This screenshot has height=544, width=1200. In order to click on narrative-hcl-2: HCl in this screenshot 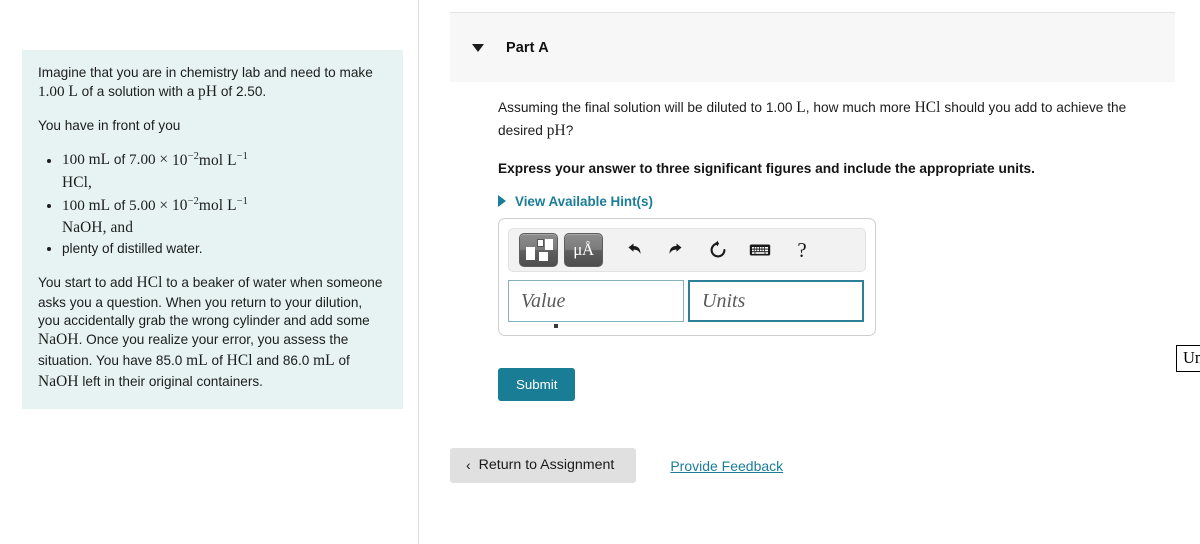, I will do `click(239, 361)`.